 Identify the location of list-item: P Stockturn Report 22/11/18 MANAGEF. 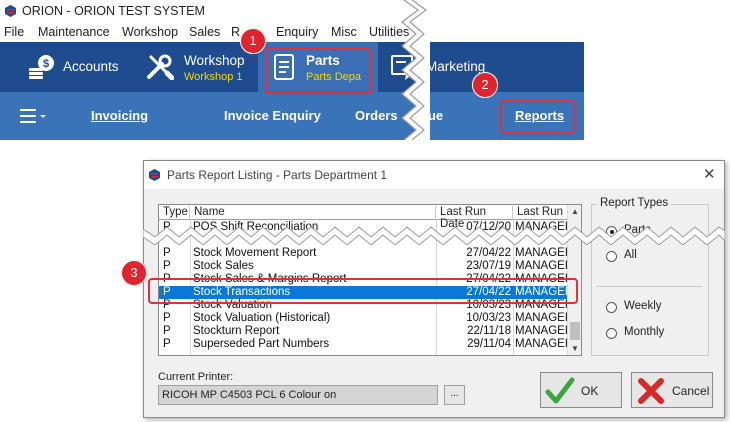
(363, 331).